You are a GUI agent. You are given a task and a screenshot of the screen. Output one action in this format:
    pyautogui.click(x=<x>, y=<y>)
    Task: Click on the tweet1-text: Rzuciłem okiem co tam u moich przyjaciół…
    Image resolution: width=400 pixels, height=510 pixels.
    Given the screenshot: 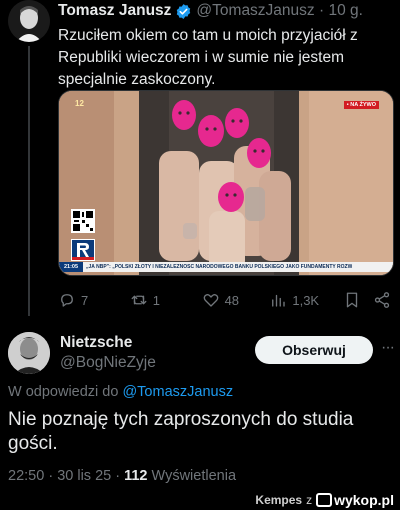 What is the action you would take?
    pyautogui.click(x=208, y=57)
    